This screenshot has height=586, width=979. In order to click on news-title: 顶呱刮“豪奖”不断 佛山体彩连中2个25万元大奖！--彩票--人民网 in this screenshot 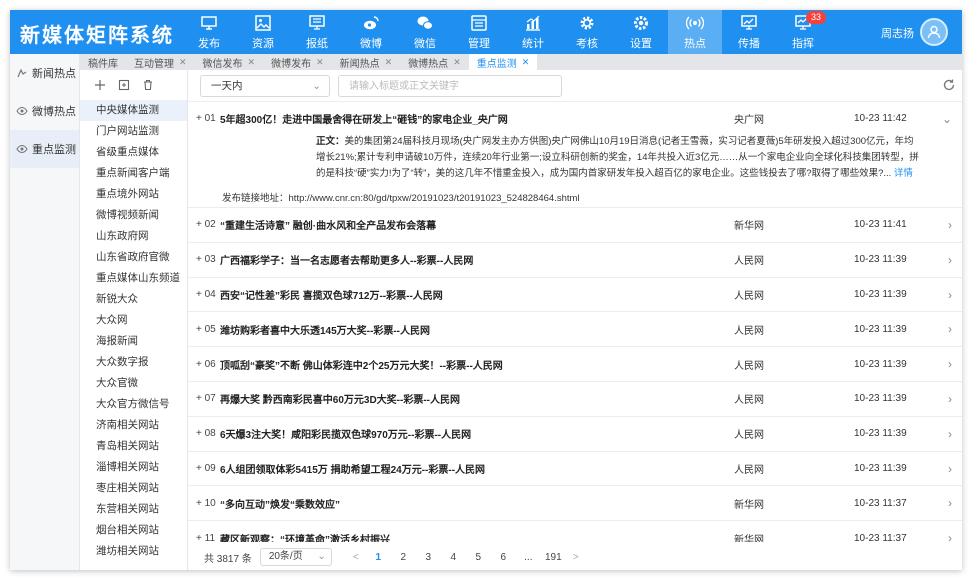, I will do `click(477, 364)`.